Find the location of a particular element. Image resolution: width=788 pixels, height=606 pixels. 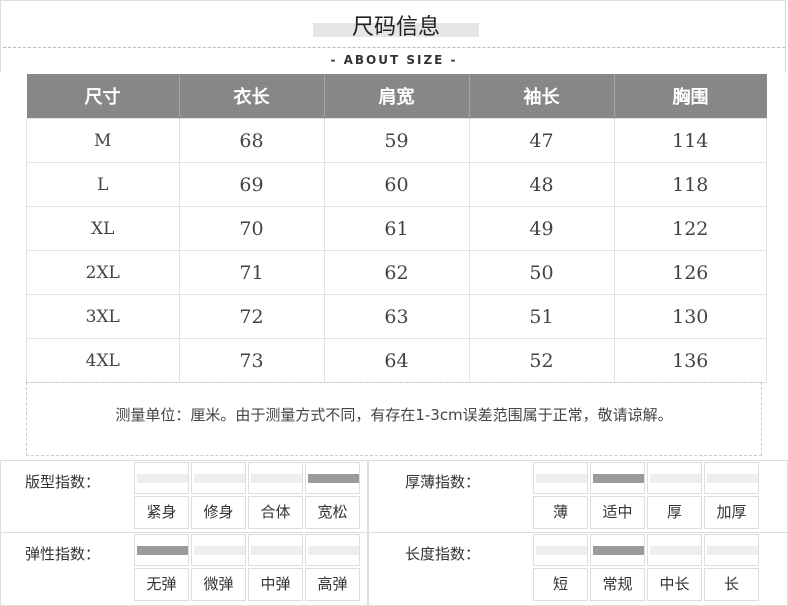

thickness-index-scale: 薄适中厚加厚 is located at coordinates (648, 497).